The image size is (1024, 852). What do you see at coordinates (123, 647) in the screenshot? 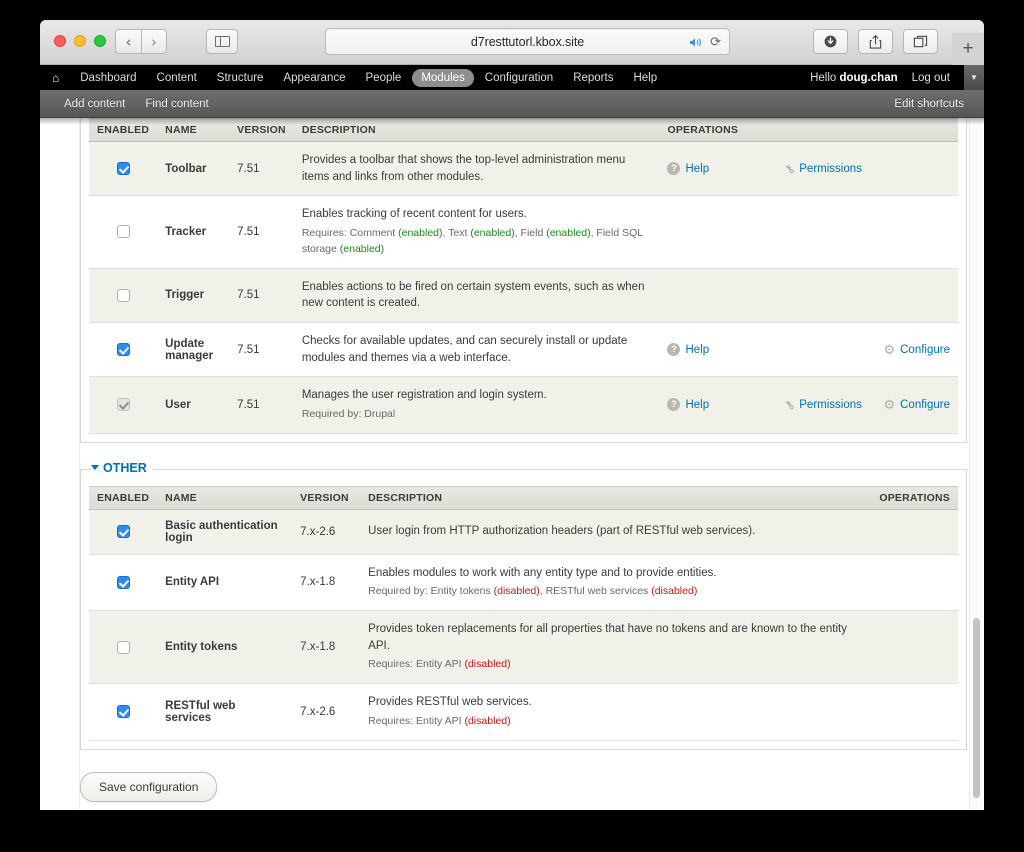
I see `enable-checkbox-entity-tokens` at bounding box center [123, 647].